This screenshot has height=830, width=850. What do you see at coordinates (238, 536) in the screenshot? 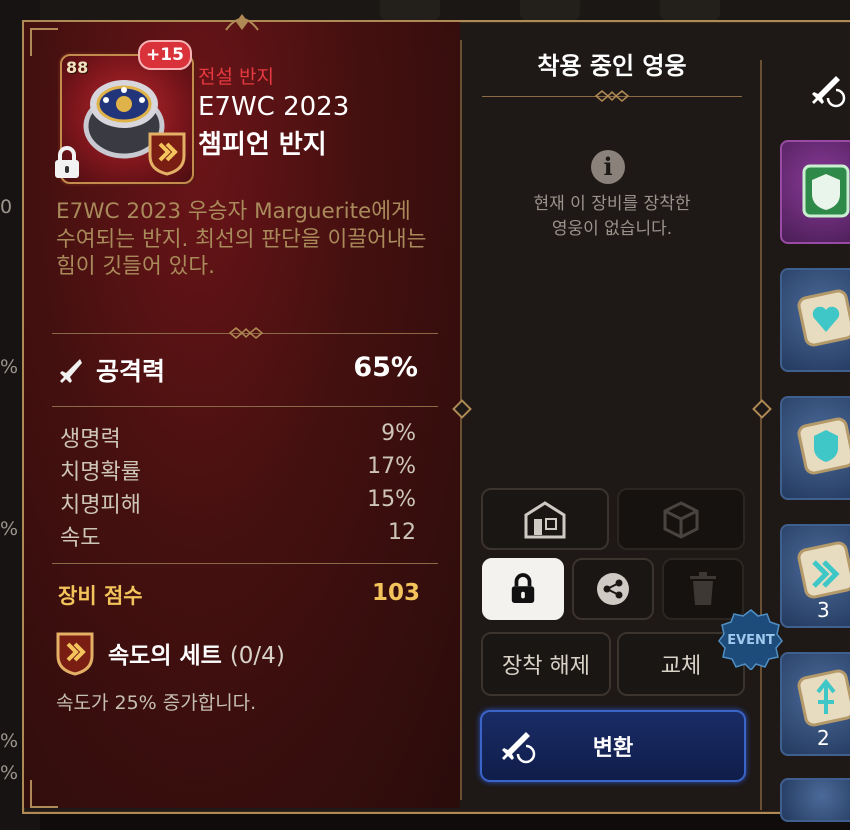
I see `sub-stat-row: 속도 12` at bounding box center [238, 536].